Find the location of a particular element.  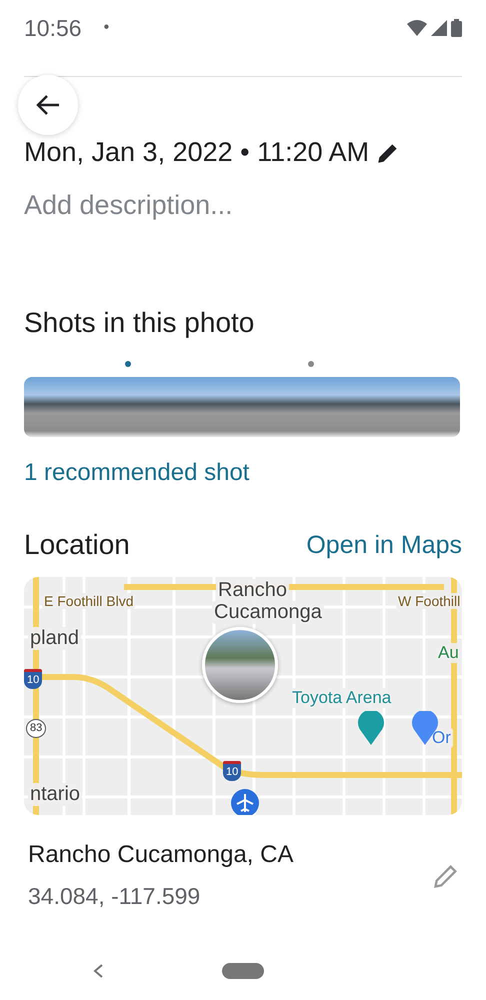

signal-icon is located at coordinates (439, 28).